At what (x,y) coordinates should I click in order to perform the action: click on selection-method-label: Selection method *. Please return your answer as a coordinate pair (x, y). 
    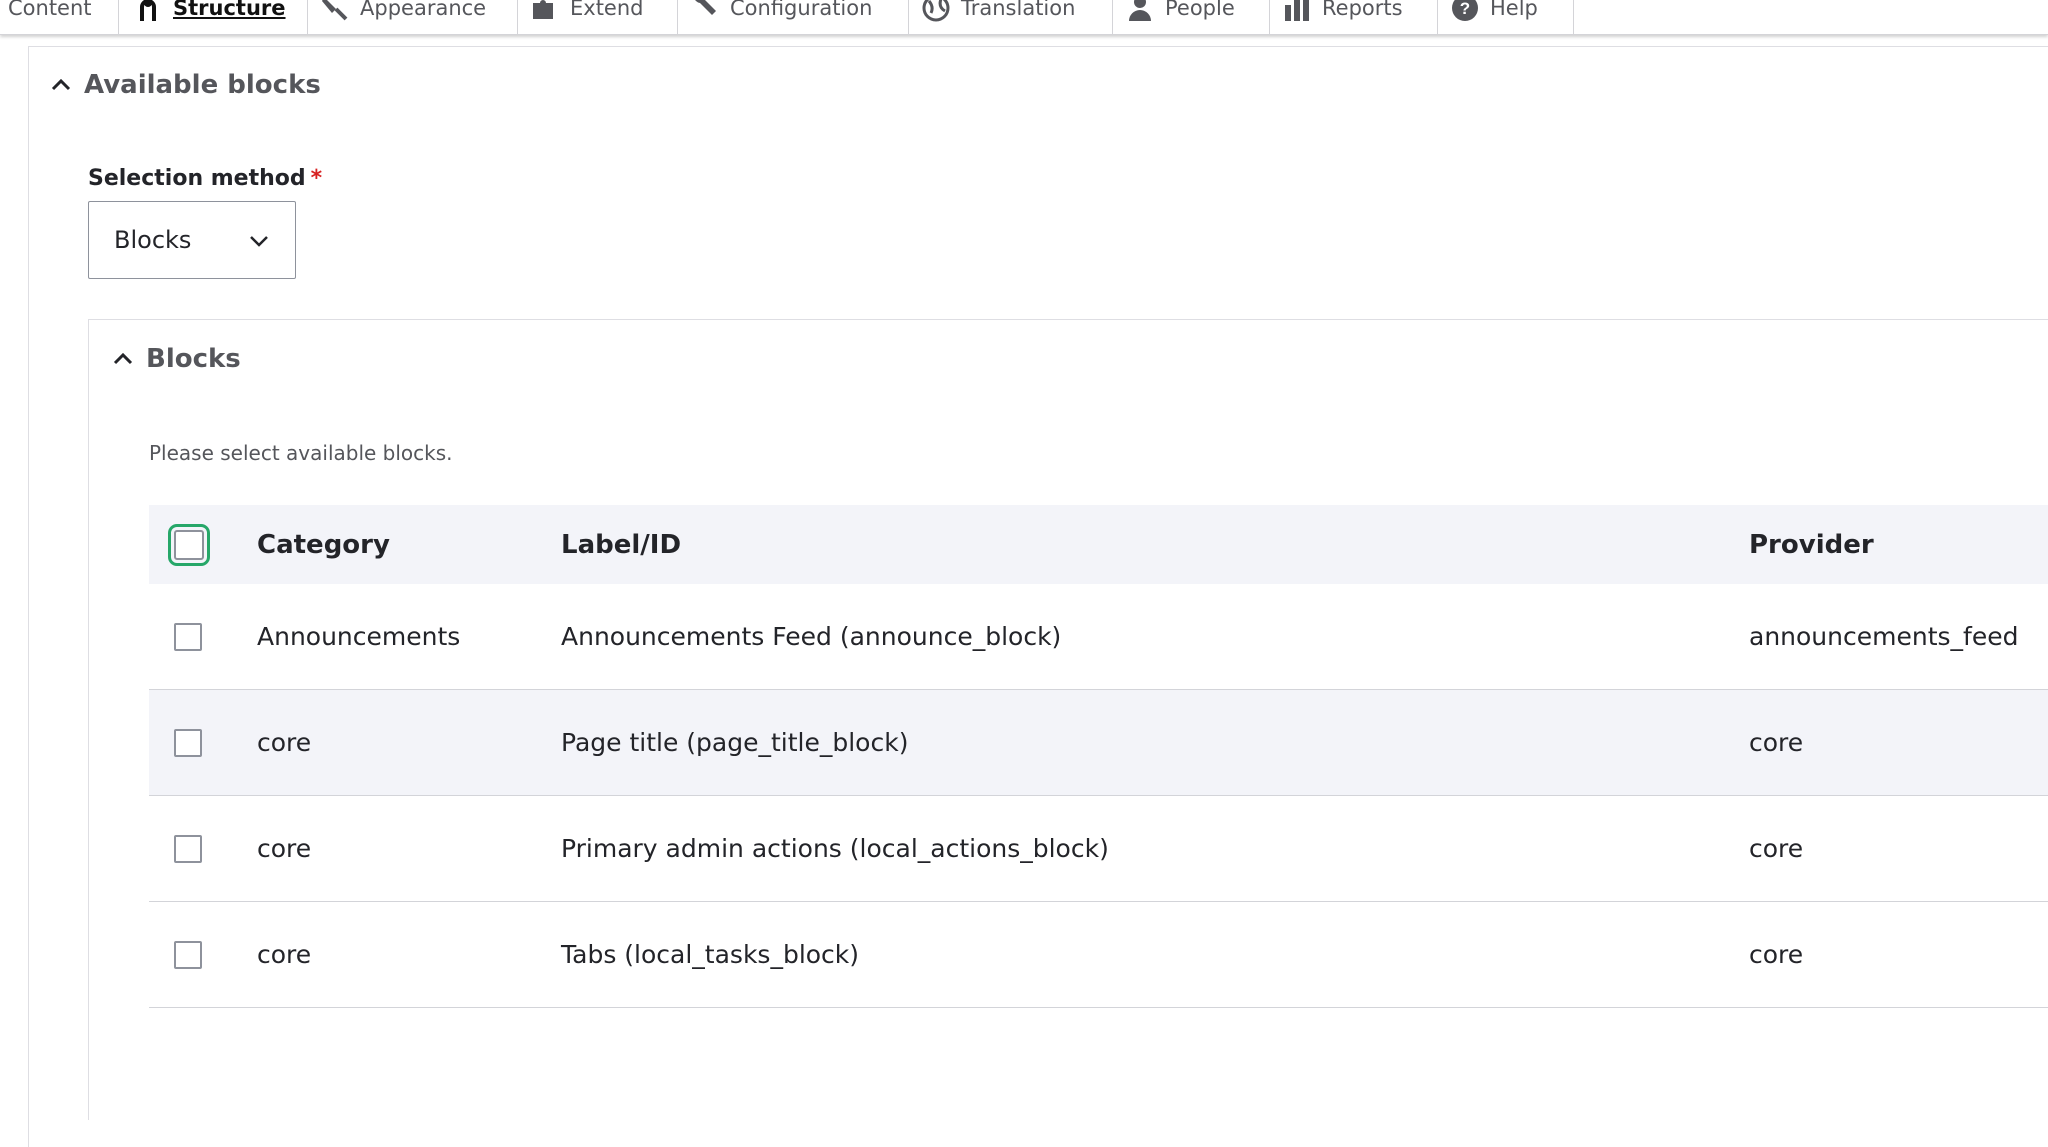
    Looking at the image, I should click on (205, 178).